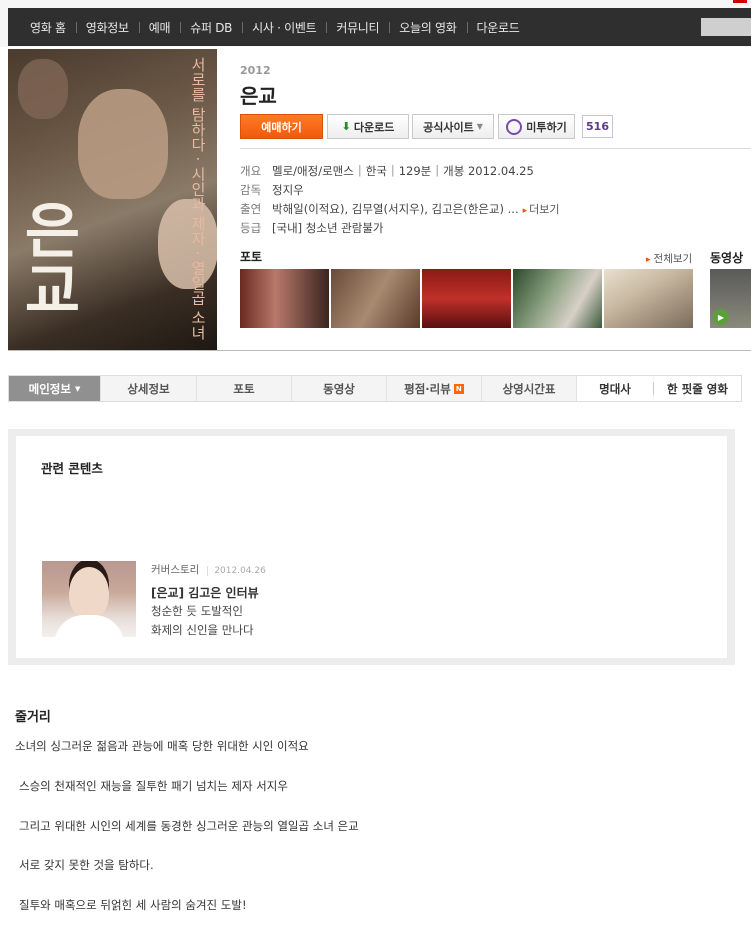  Describe the element at coordinates (727, 258) in the screenshot. I see `video-section-title: 동영상` at that location.